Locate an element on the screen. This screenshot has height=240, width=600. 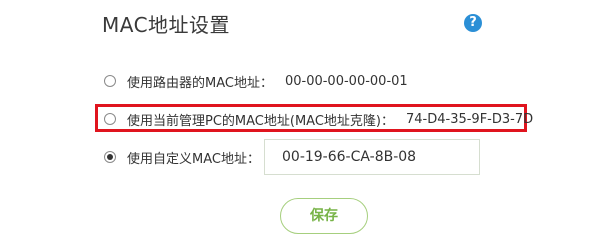
page-title: MAC地址设置 is located at coordinates (166, 25).